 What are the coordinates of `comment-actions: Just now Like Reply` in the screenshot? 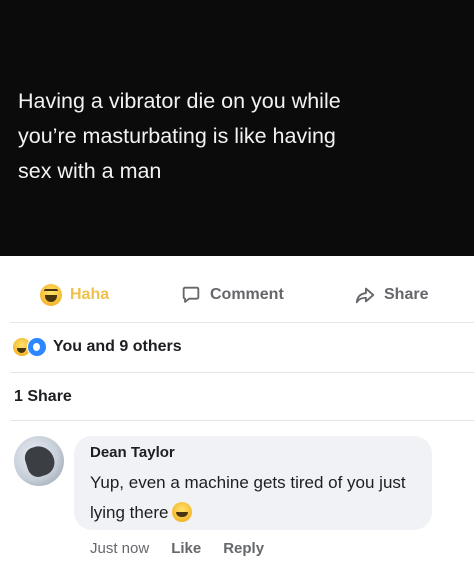 It's located at (177, 550).